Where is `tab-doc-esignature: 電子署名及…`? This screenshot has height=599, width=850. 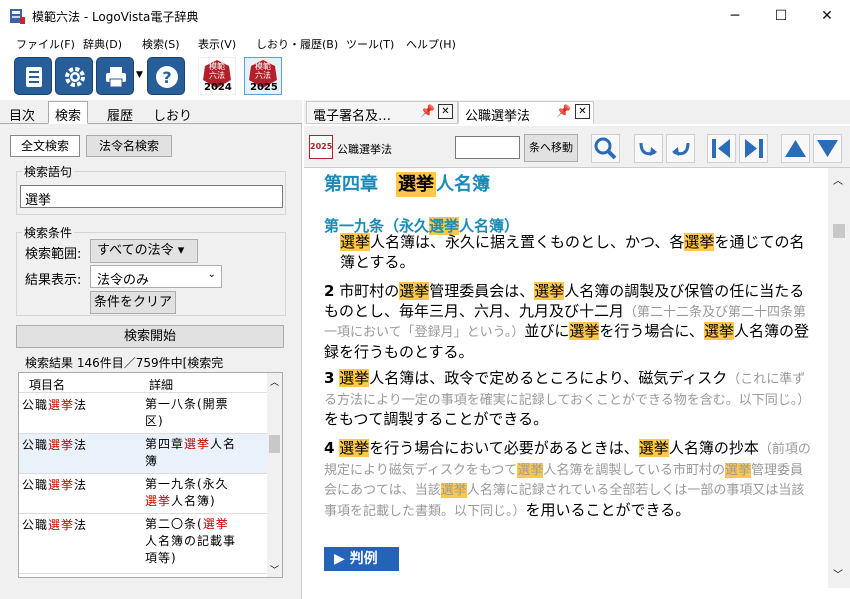 tab-doc-esignature: 電子署名及… is located at coordinates (382, 112).